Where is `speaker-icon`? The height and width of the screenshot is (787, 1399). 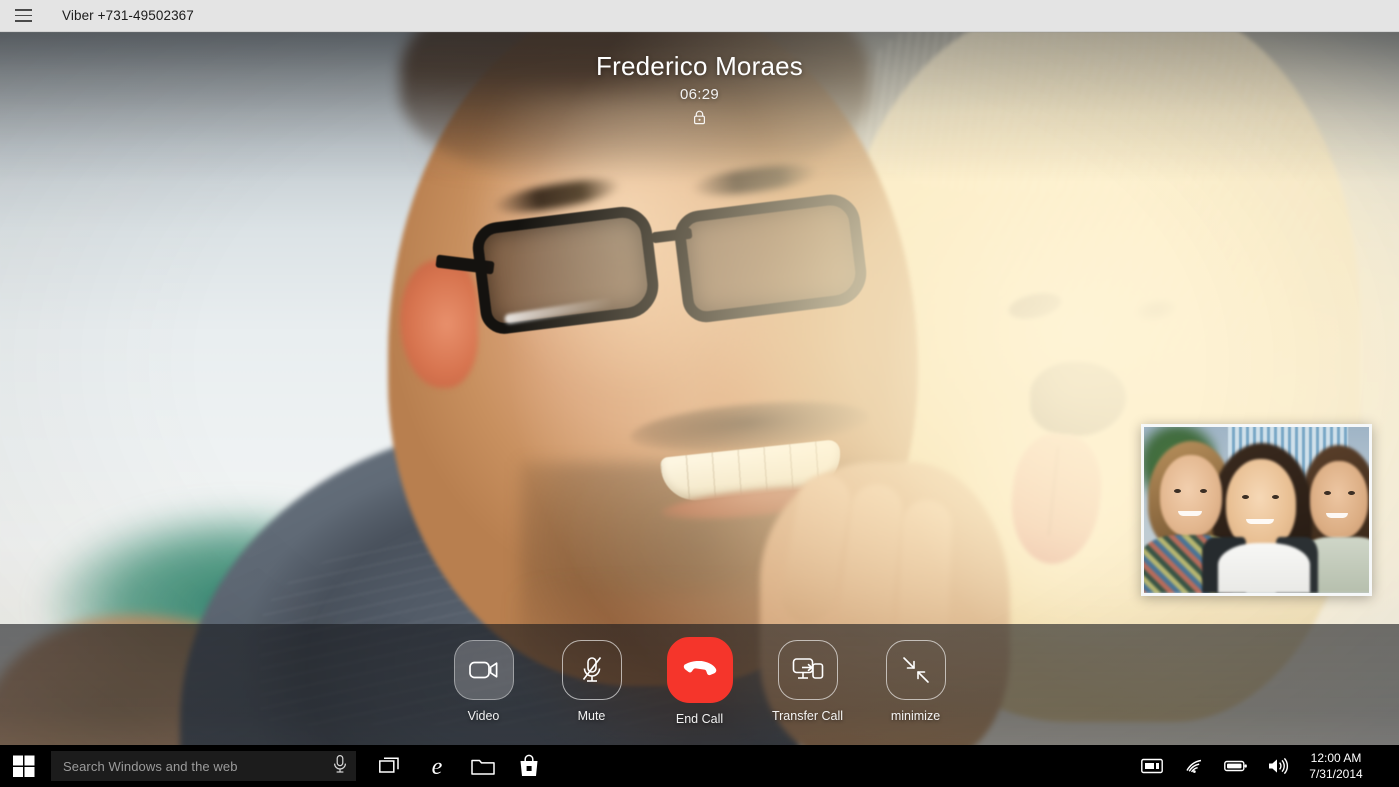 speaker-icon is located at coordinates (1278, 766).